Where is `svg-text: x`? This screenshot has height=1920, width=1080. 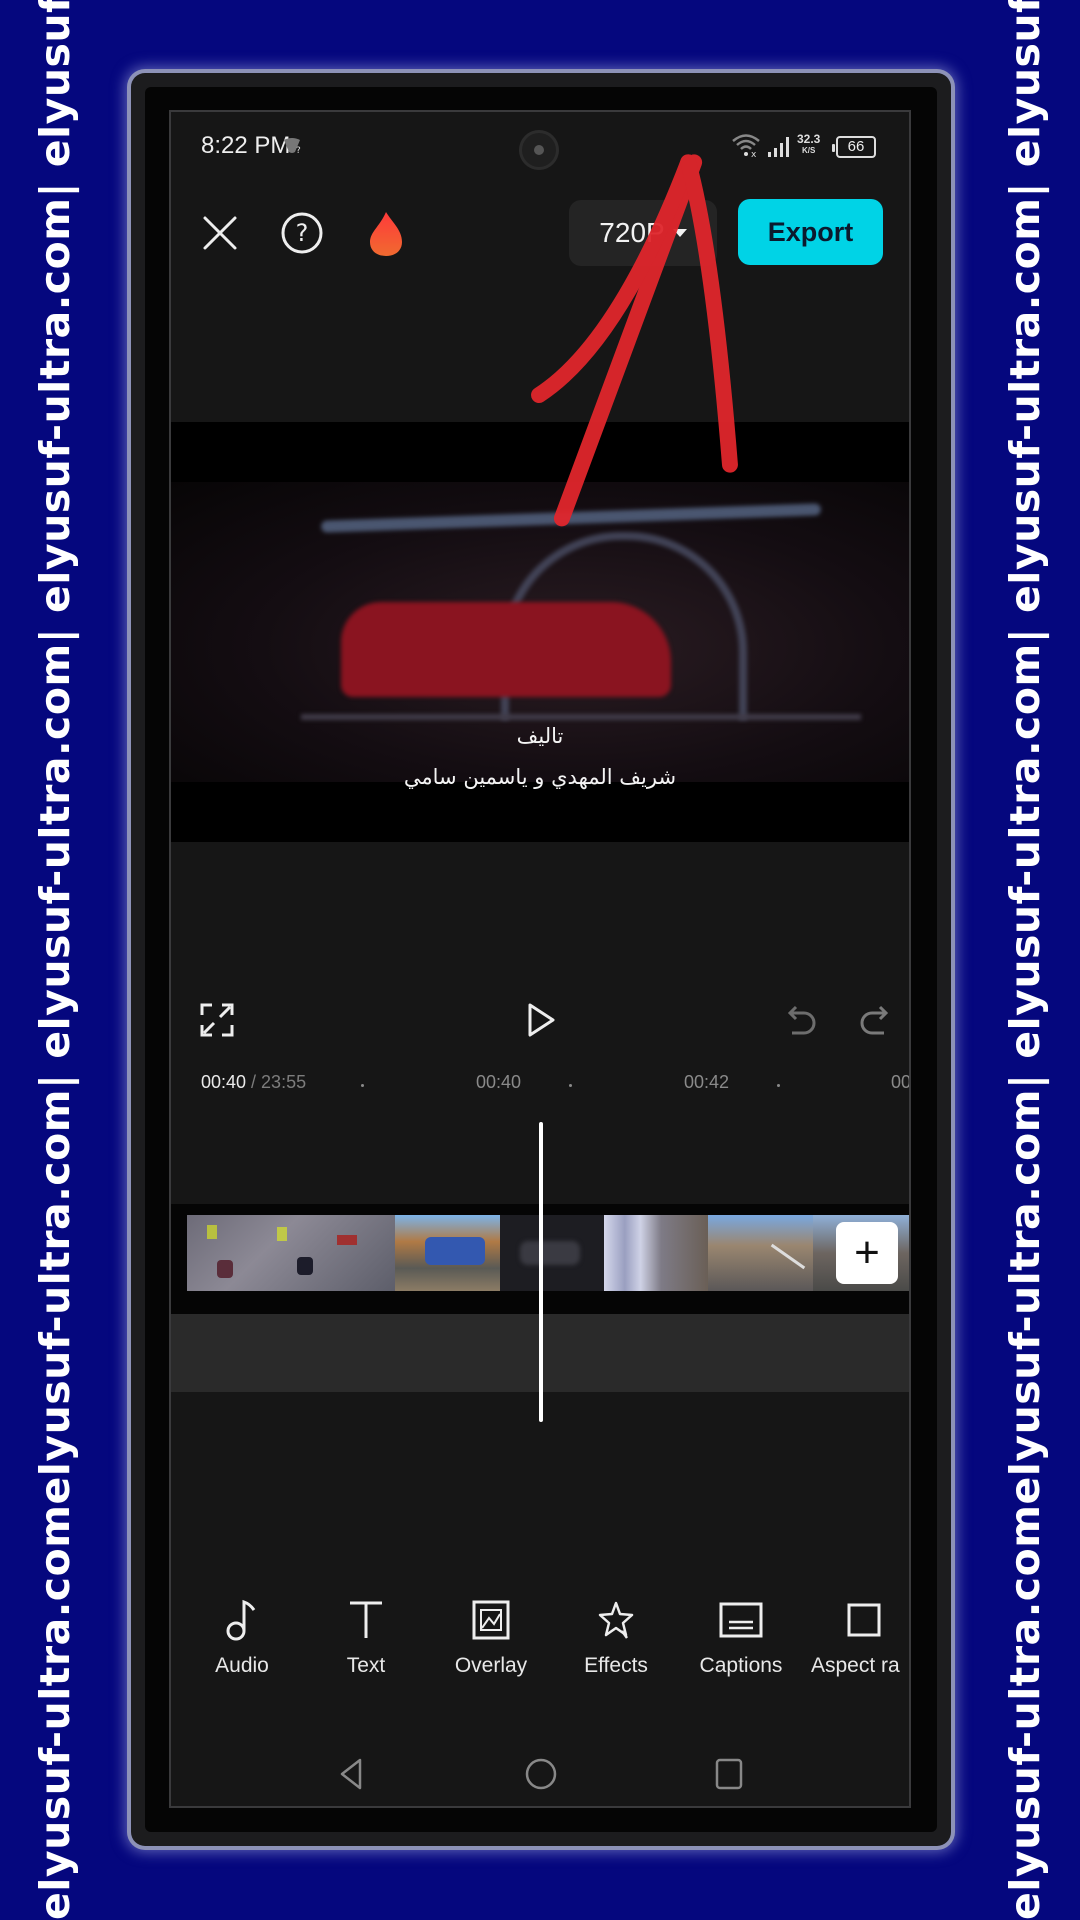
svg-text: x is located at coordinates (754, 154).